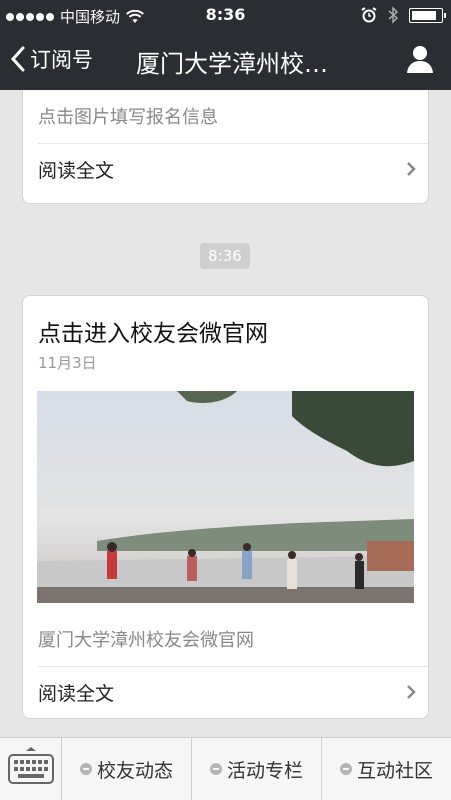 This screenshot has width=451, height=800. I want to click on menu-item-label: 校友动态, so click(134, 770).